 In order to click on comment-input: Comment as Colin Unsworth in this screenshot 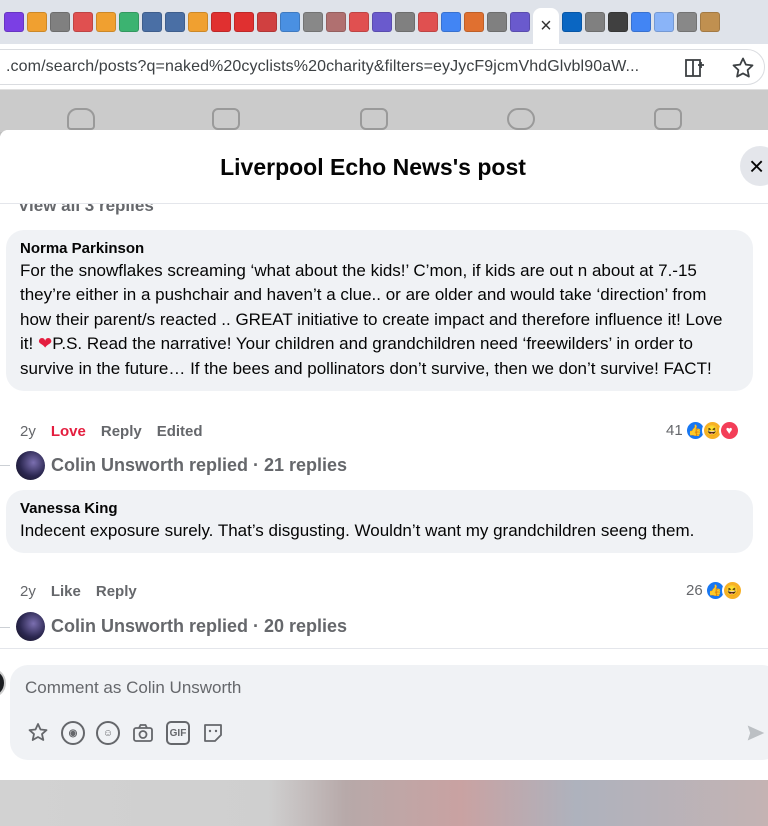, I will do `click(133, 688)`.